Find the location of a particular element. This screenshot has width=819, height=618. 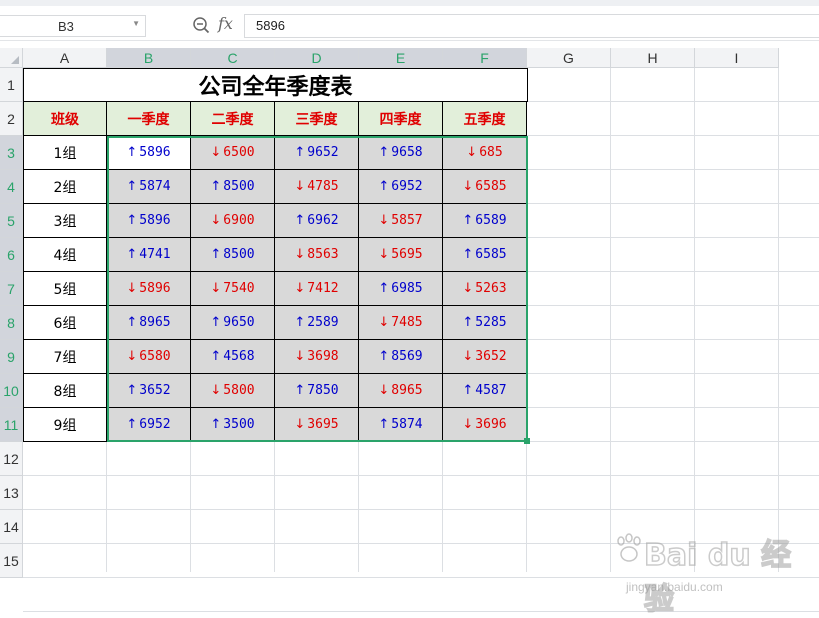

data-cell: ↓ 3695 is located at coordinates (317, 425).